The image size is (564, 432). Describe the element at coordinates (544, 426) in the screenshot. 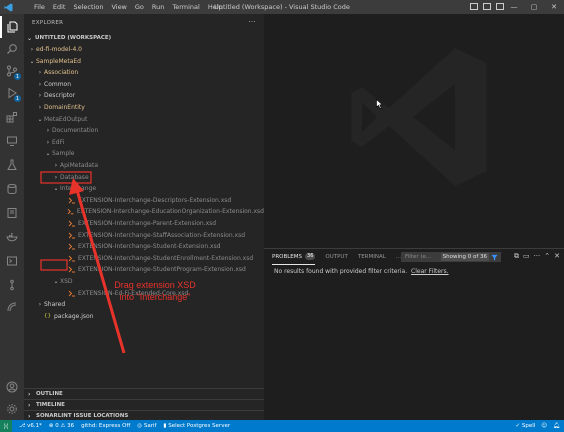

I see `feedback-icon: ☺` at that location.